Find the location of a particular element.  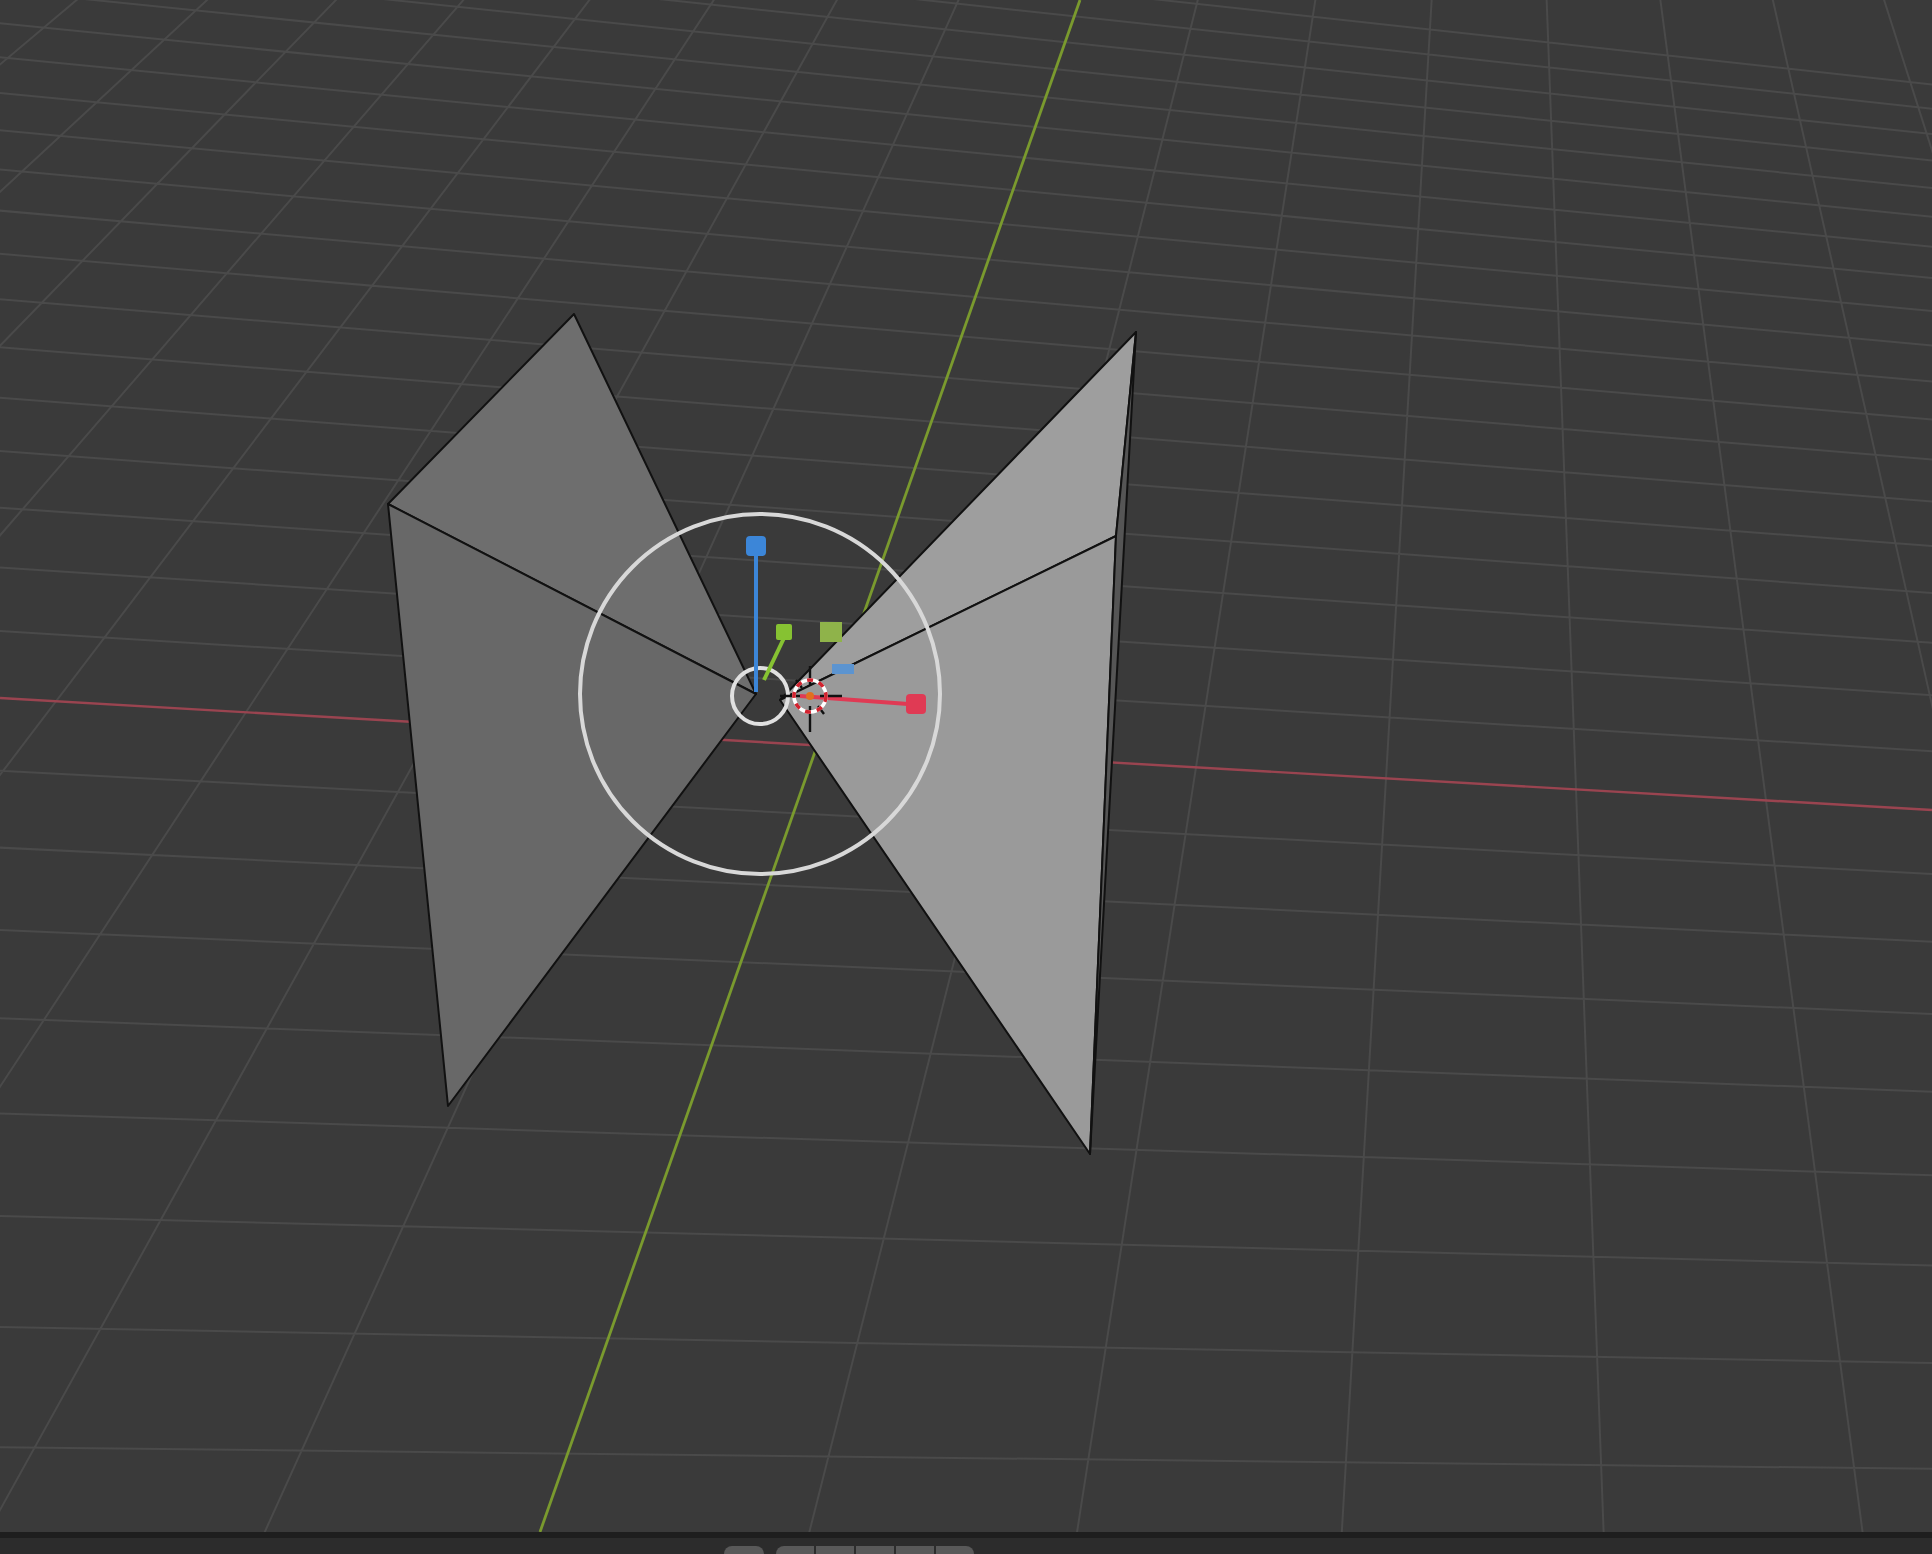

3d-cursor-icon is located at coordinates (811, 699).